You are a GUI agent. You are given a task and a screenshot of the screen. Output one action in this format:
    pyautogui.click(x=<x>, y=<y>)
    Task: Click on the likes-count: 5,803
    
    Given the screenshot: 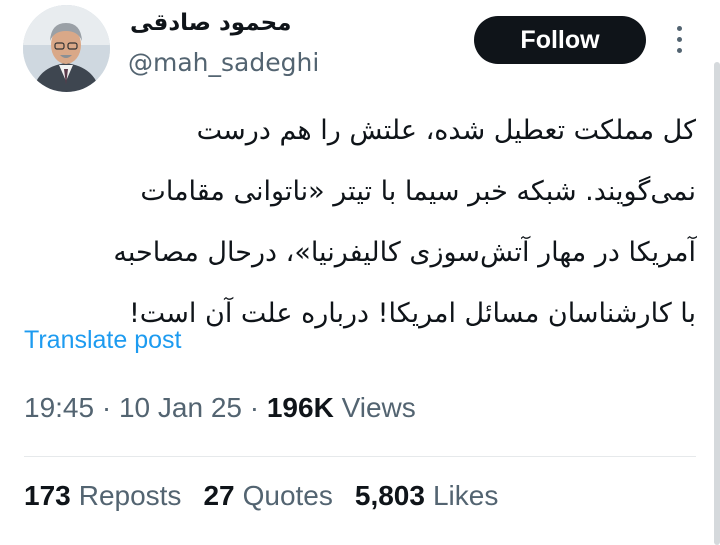 What is the action you would take?
    pyautogui.click(x=389, y=495)
    